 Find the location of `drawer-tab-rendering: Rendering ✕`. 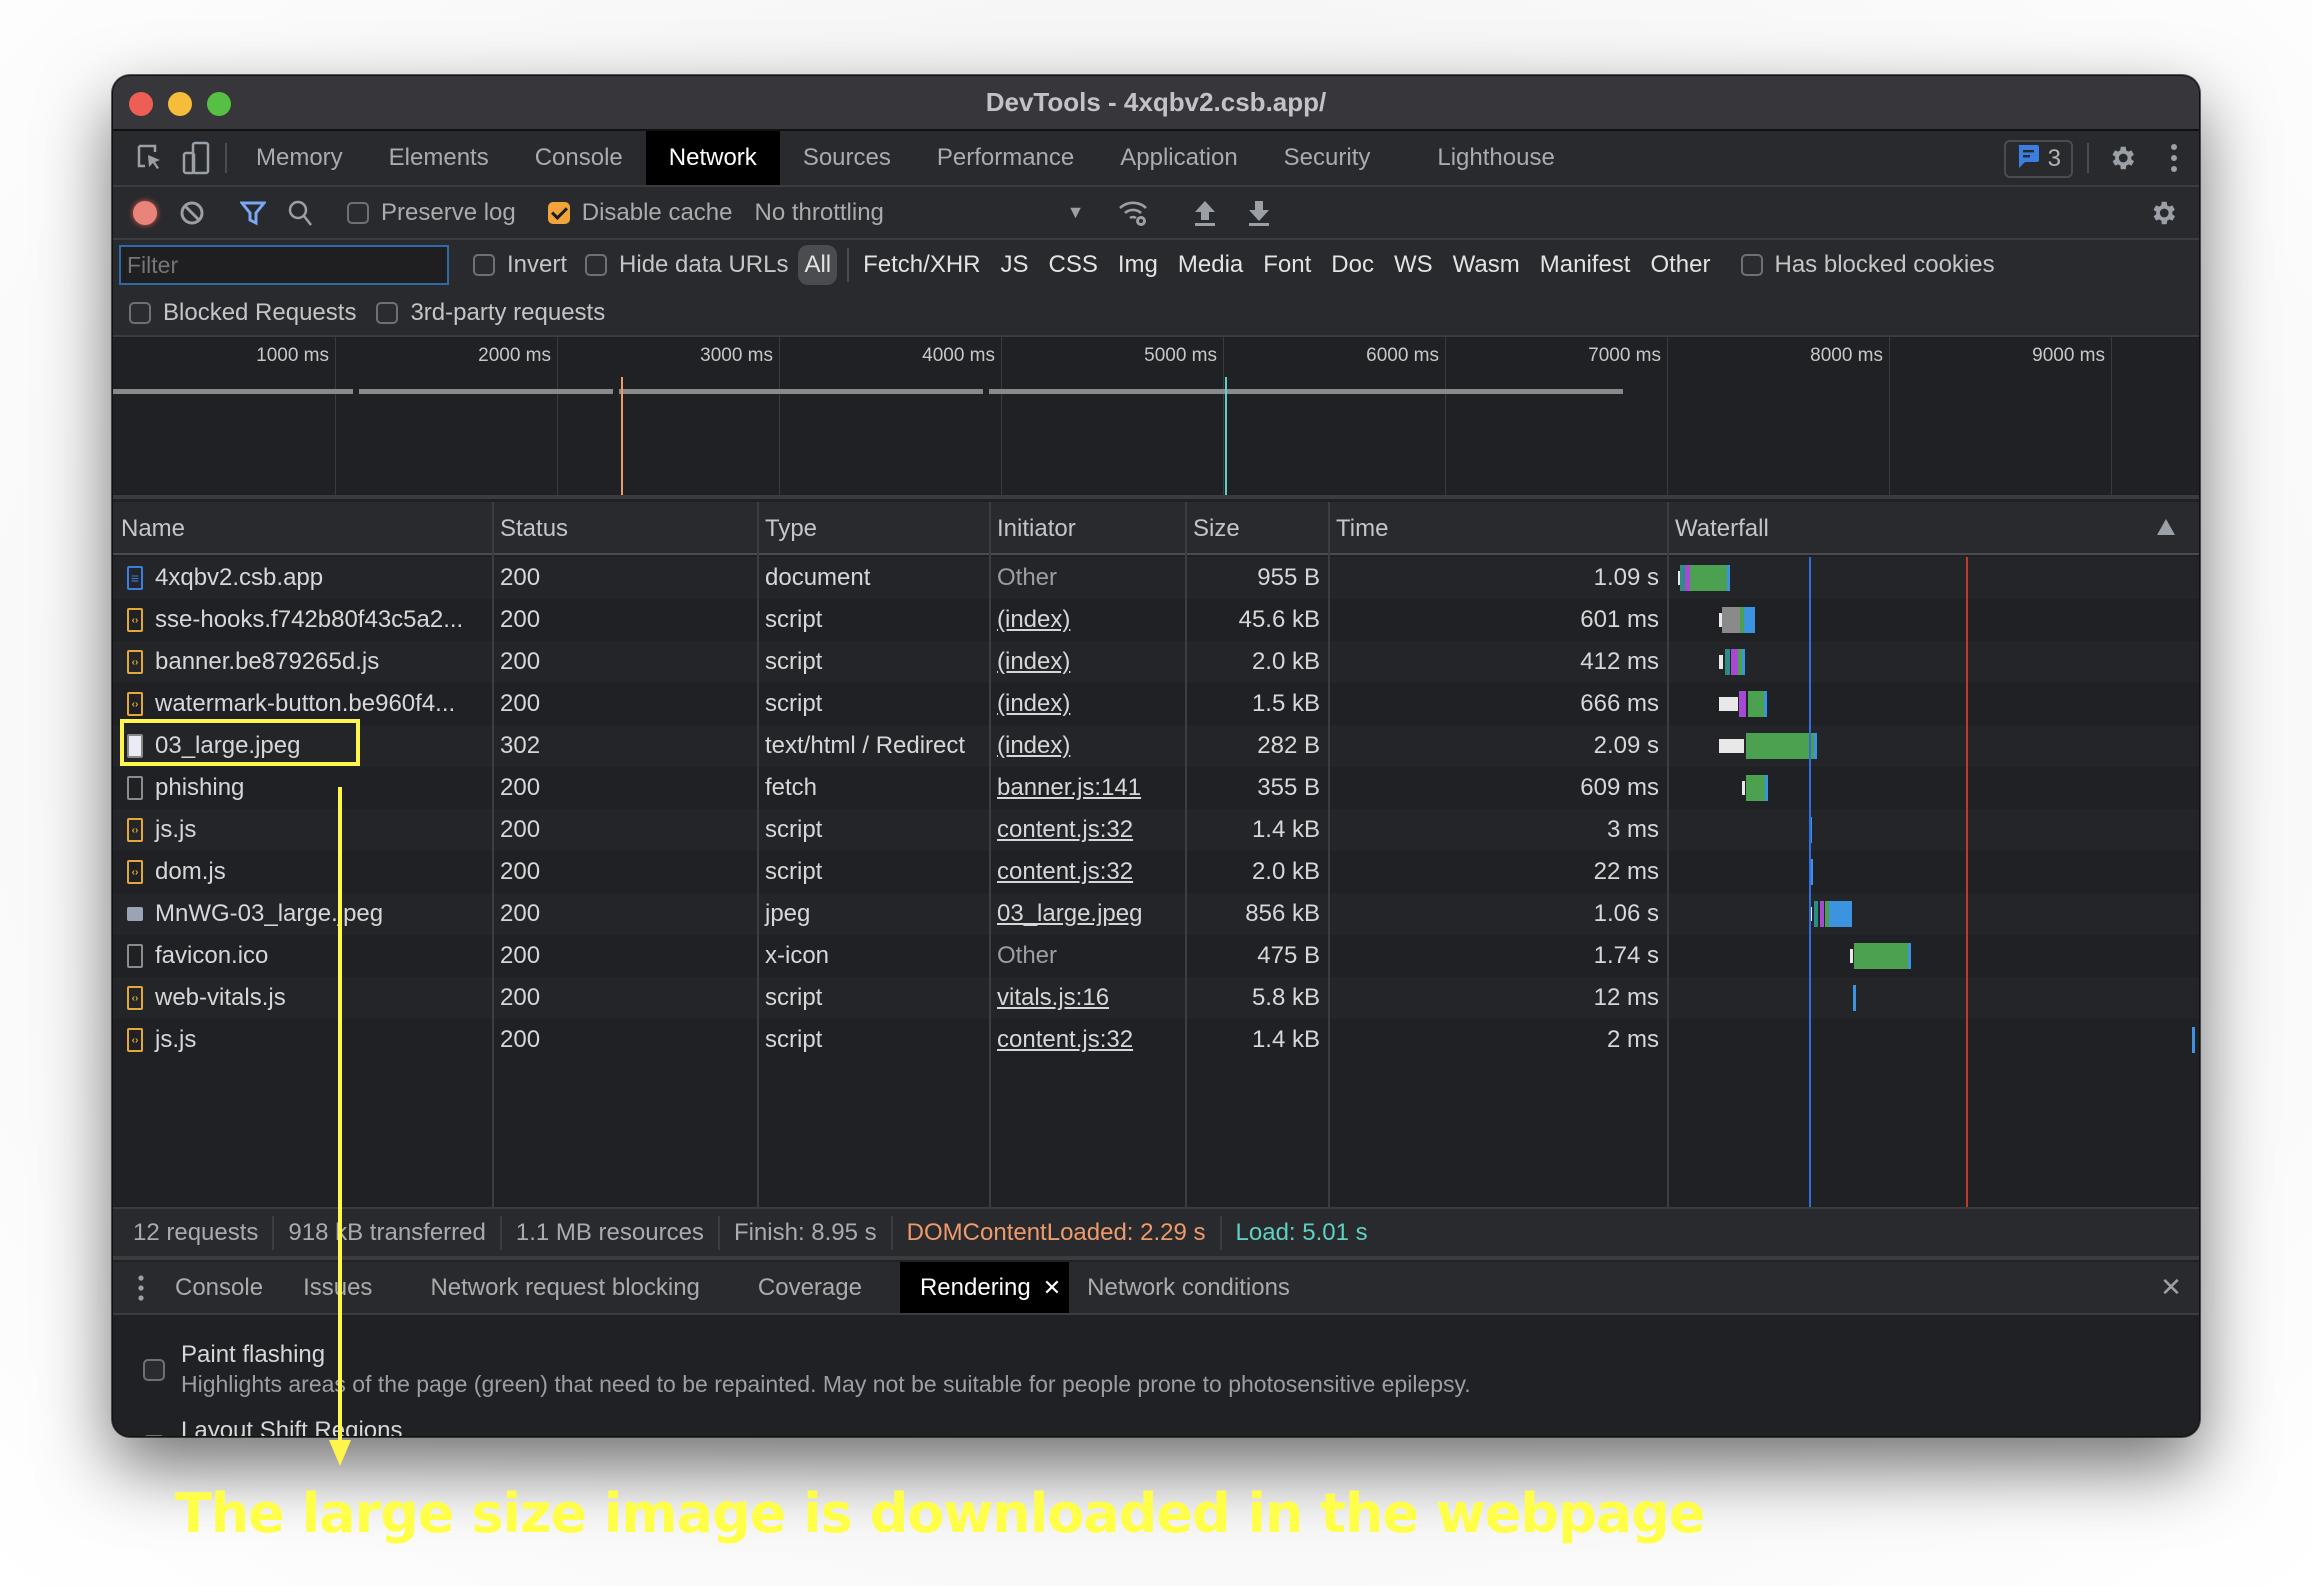

drawer-tab-rendering: Rendering ✕ is located at coordinates (984, 1287).